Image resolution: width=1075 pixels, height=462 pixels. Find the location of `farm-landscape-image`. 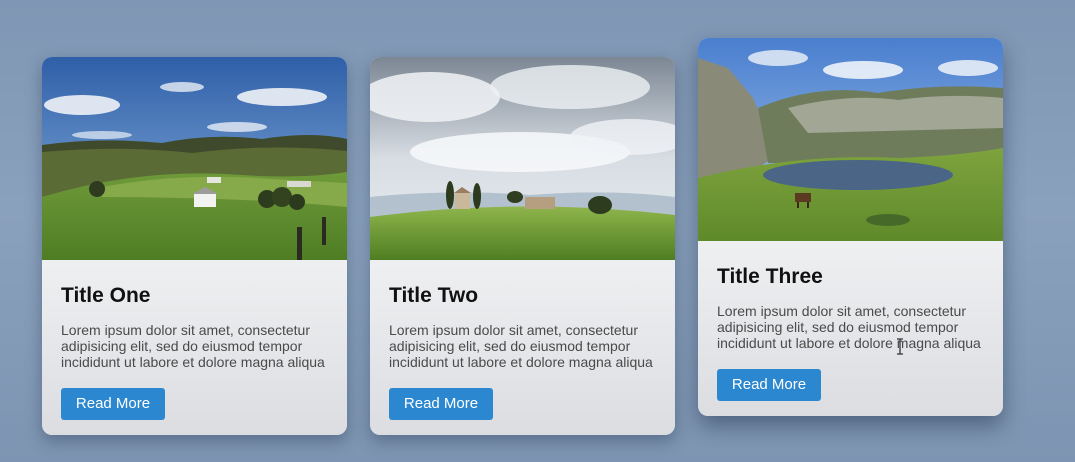

farm-landscape-image is located at coordinates (194, 158).